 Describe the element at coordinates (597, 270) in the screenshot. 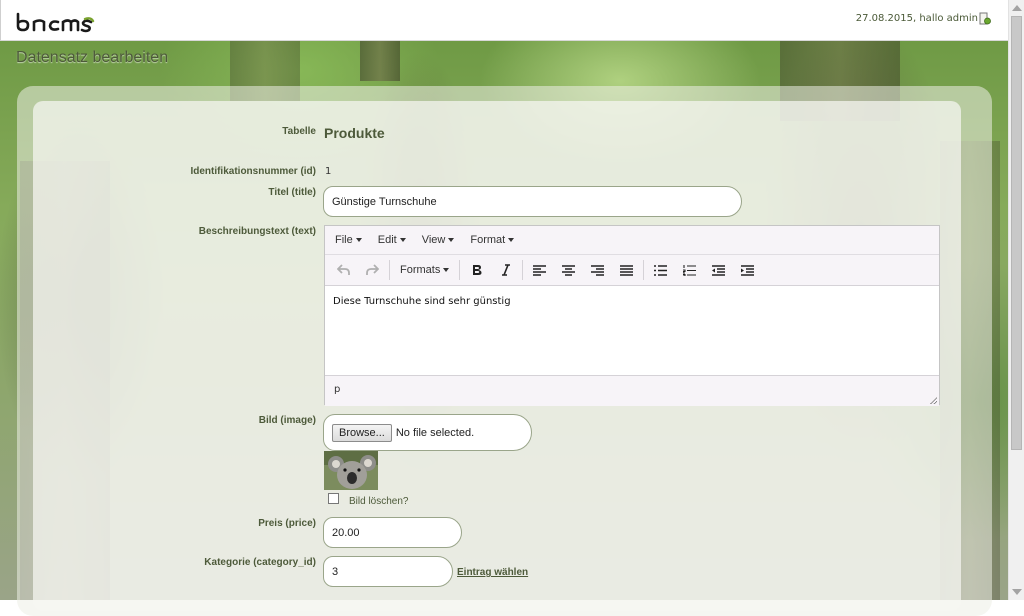

I see `align-right-icon` at that location.